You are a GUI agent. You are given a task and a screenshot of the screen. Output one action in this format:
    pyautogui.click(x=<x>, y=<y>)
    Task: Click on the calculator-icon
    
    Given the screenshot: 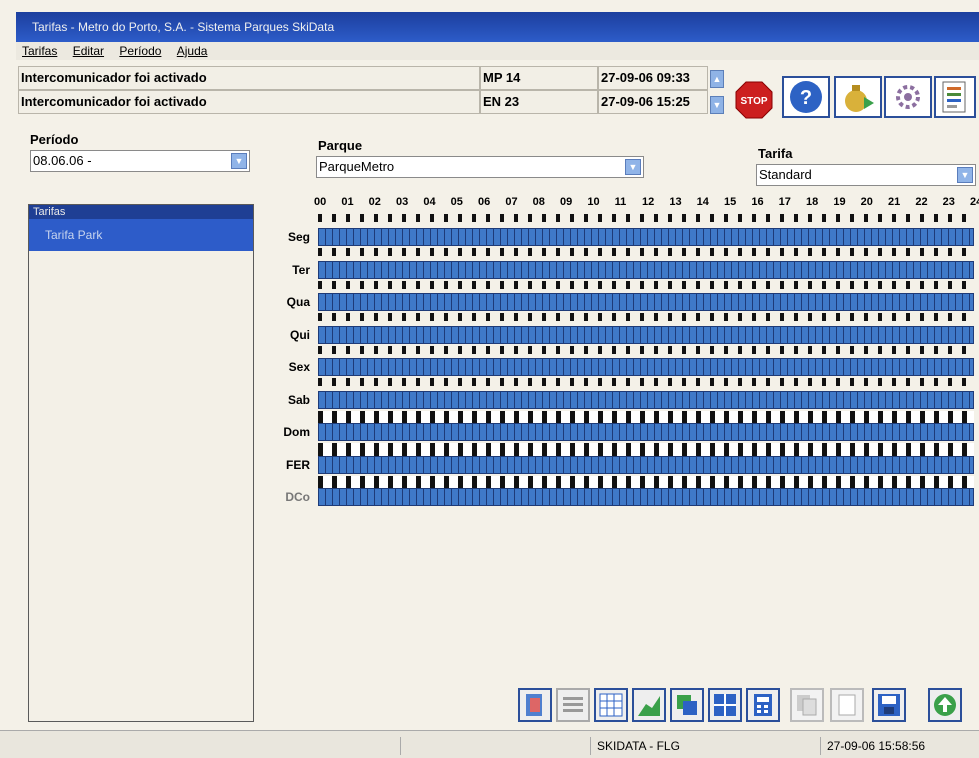 What is the action you would take?
    pyautogui.click(x=763, y=705)
    